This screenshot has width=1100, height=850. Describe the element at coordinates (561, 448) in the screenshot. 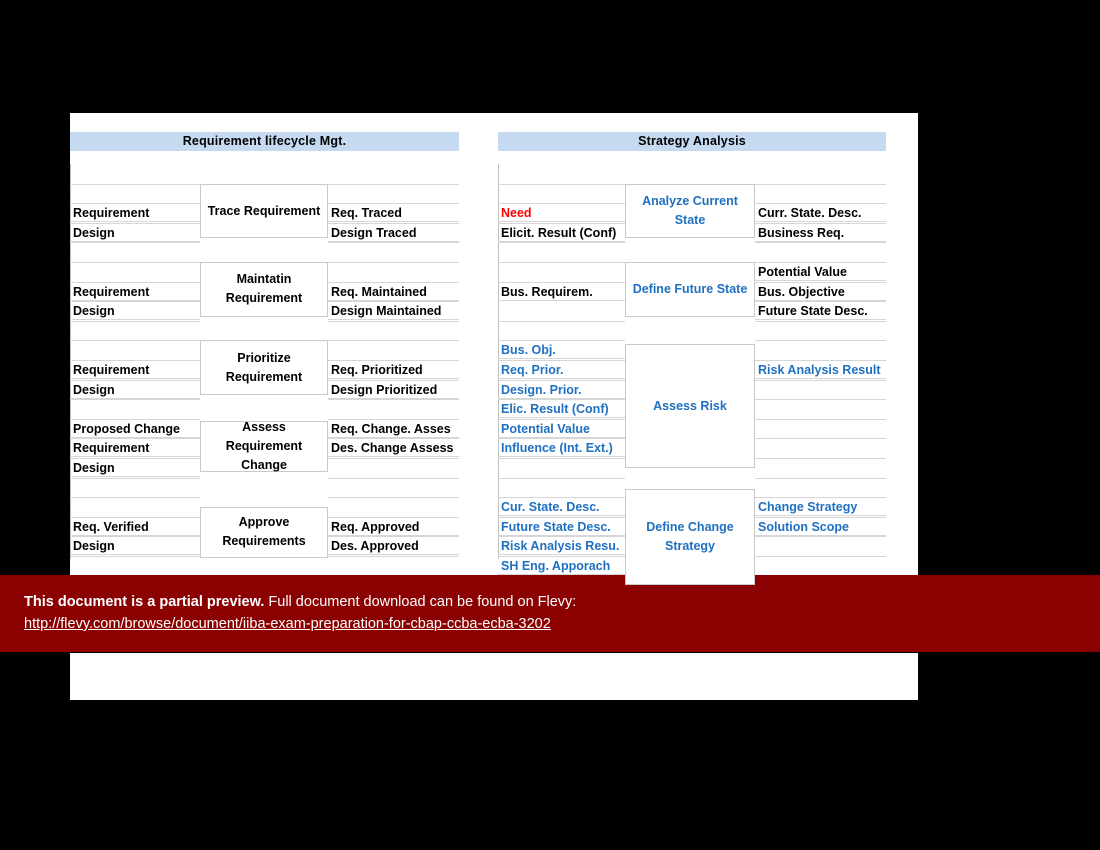

I see `grid-cell: Influence (Int. Ext.)` at that location.